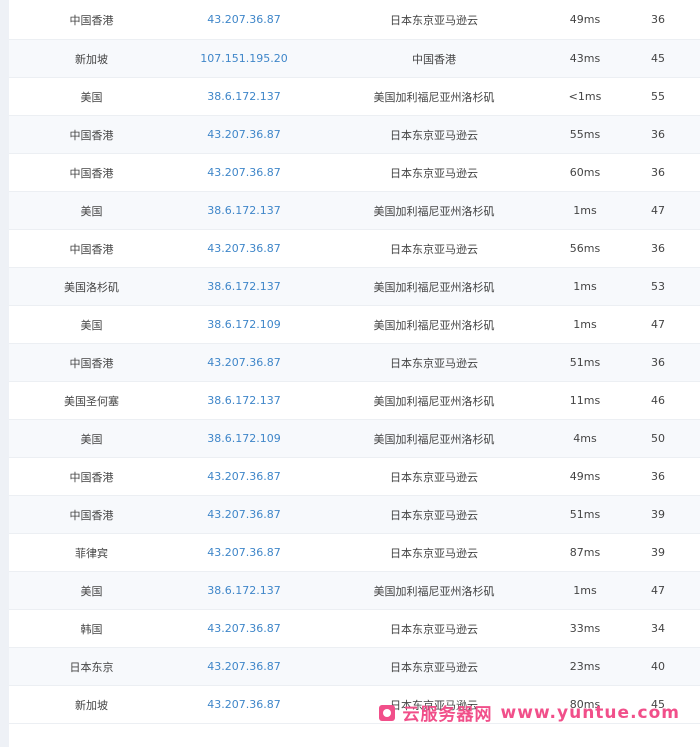  I want to click on response-time-cell: 55ms, so click(585, 134).